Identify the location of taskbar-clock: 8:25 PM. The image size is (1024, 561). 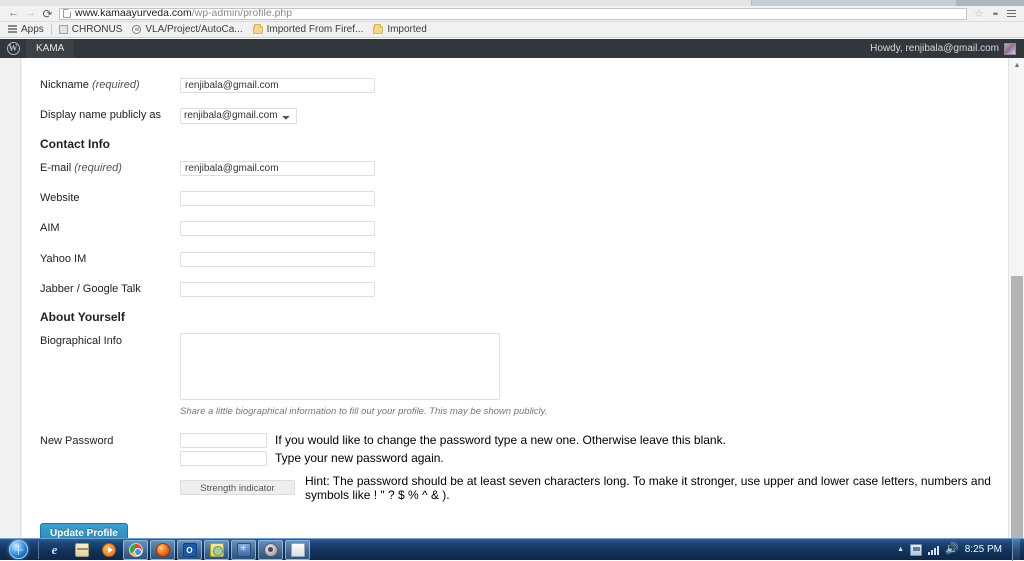
(983, 549).